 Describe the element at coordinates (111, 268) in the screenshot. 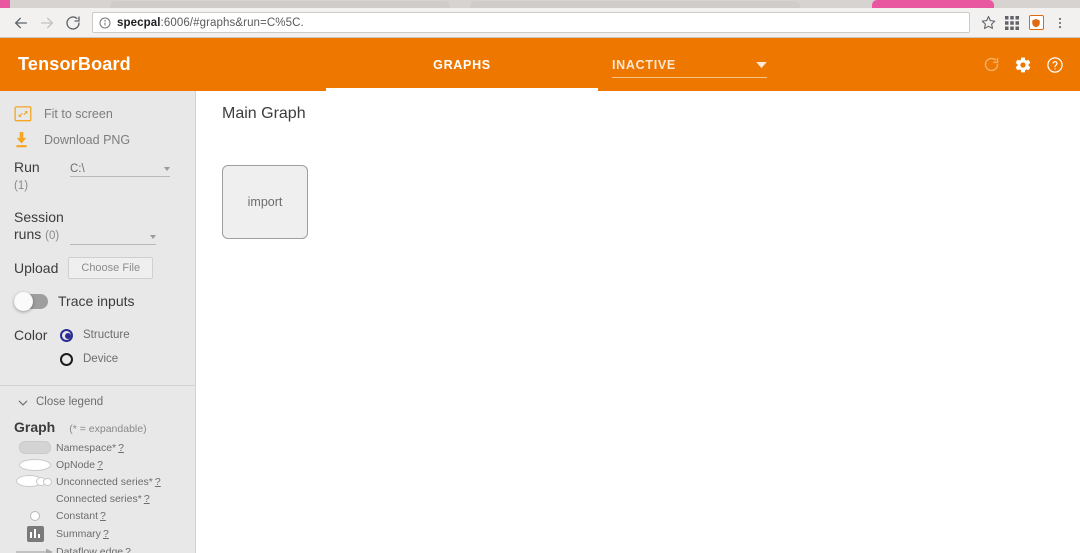

I see `choose-file-button: Choose File` at that location.